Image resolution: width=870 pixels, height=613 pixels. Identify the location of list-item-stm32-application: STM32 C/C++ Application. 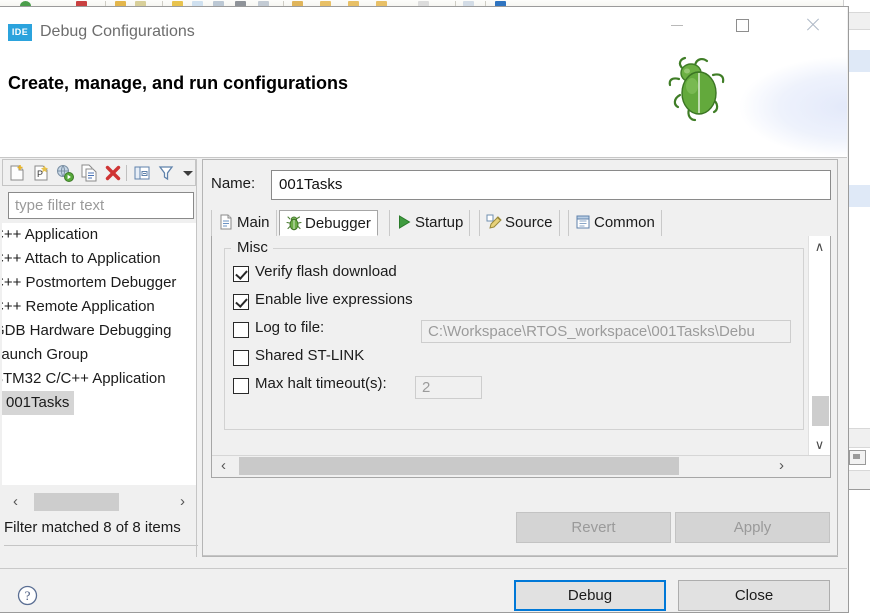
(85, 379).